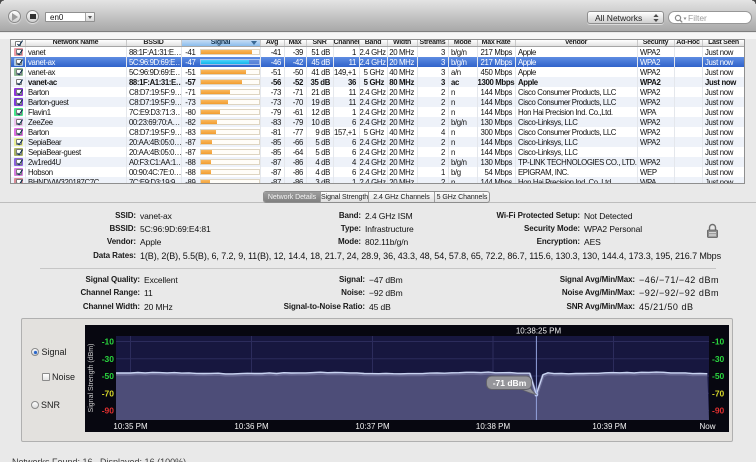  Describe the element at coordinates (707, 426) in the screenshot. I see `svg-text: Now` at that location.